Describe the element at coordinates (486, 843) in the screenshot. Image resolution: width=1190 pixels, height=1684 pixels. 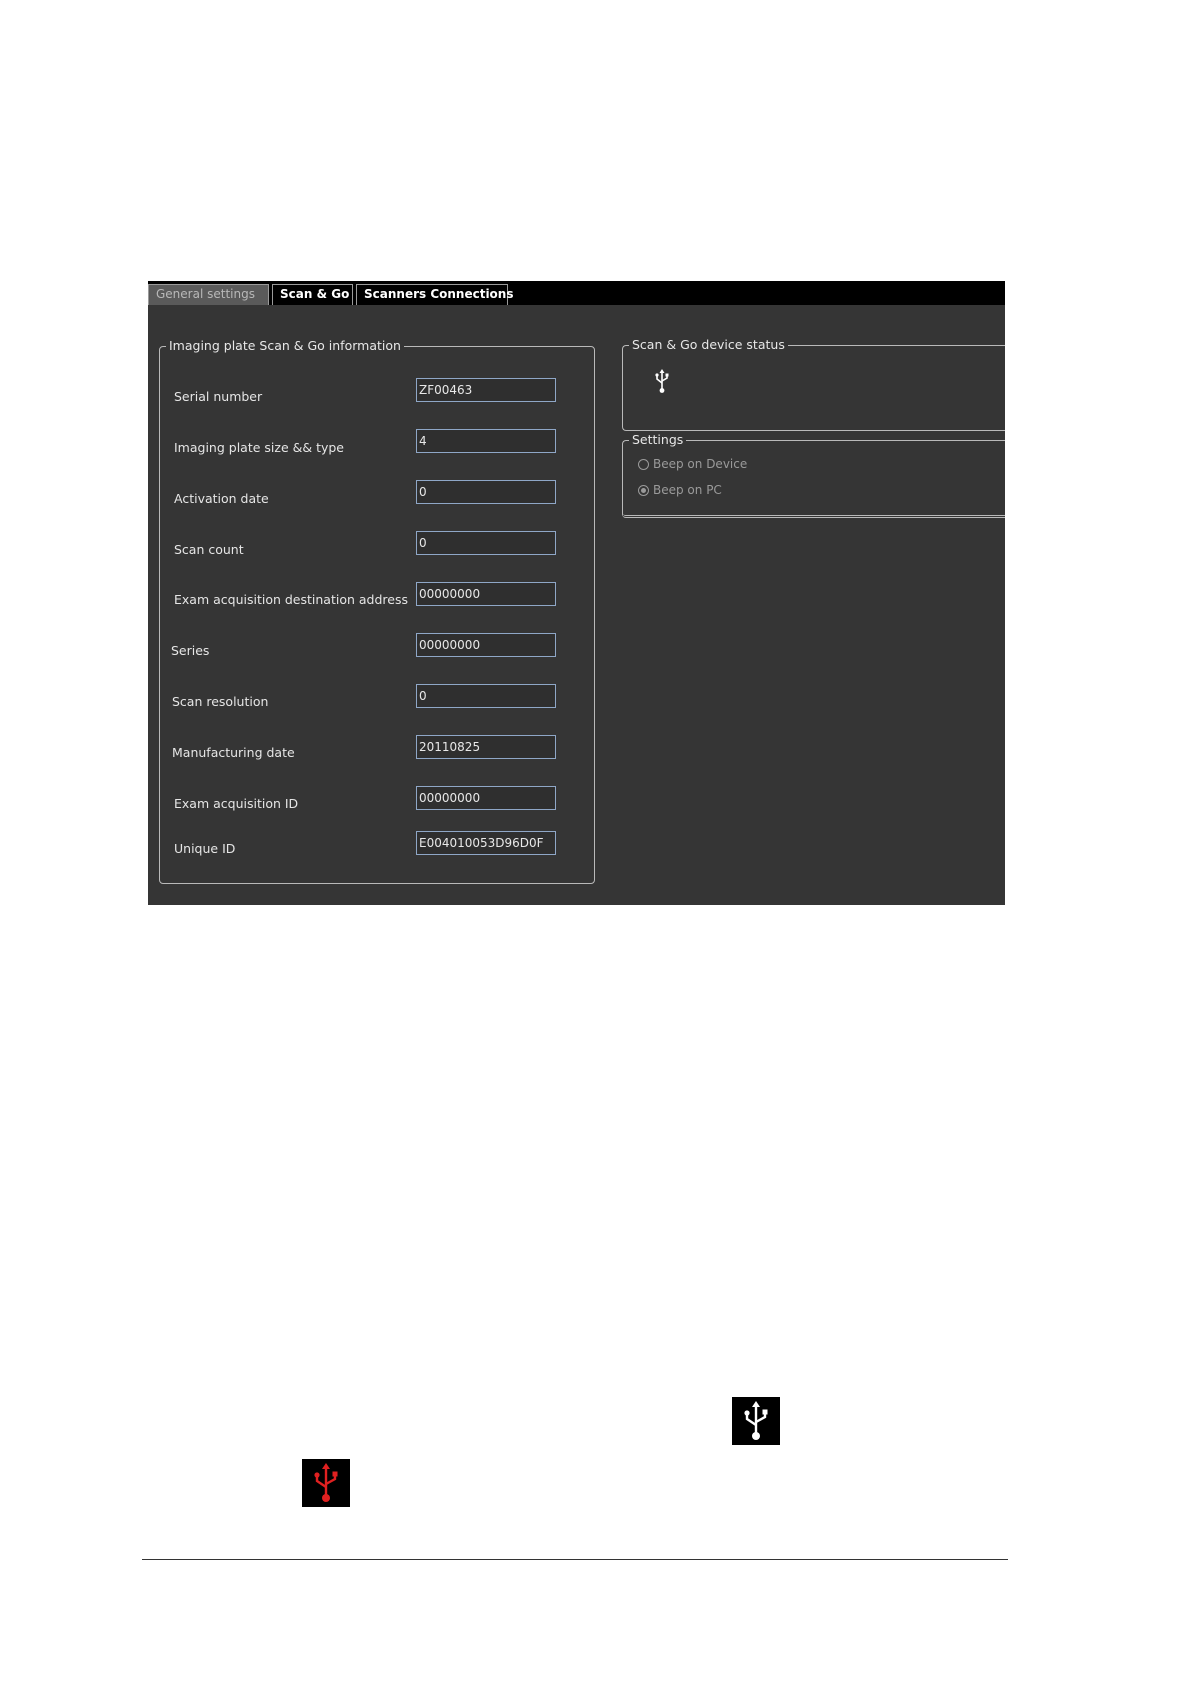
I see `unique-id-field` at that location.